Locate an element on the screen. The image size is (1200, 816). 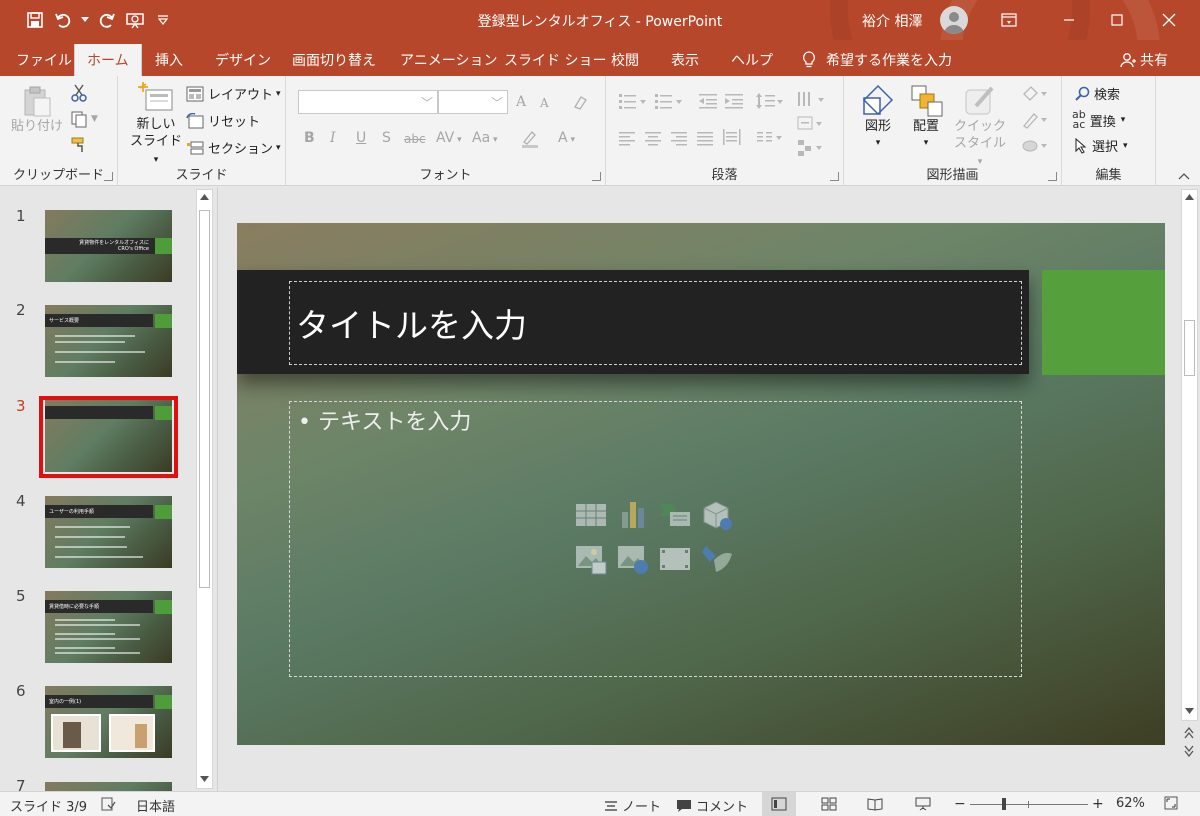
insert-video-icon is located at coordinates (675, 559).